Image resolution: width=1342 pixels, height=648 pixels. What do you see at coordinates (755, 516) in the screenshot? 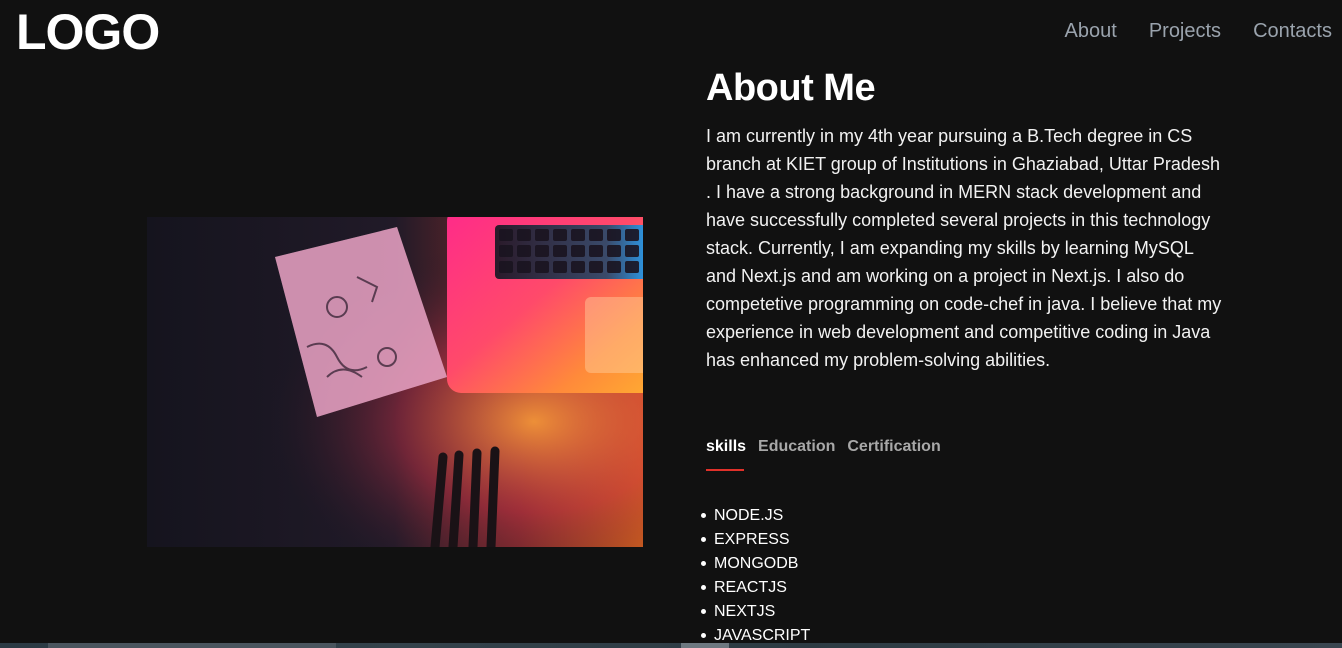
I see `list-item: NODE.JS` at bounding box center [755, 516].